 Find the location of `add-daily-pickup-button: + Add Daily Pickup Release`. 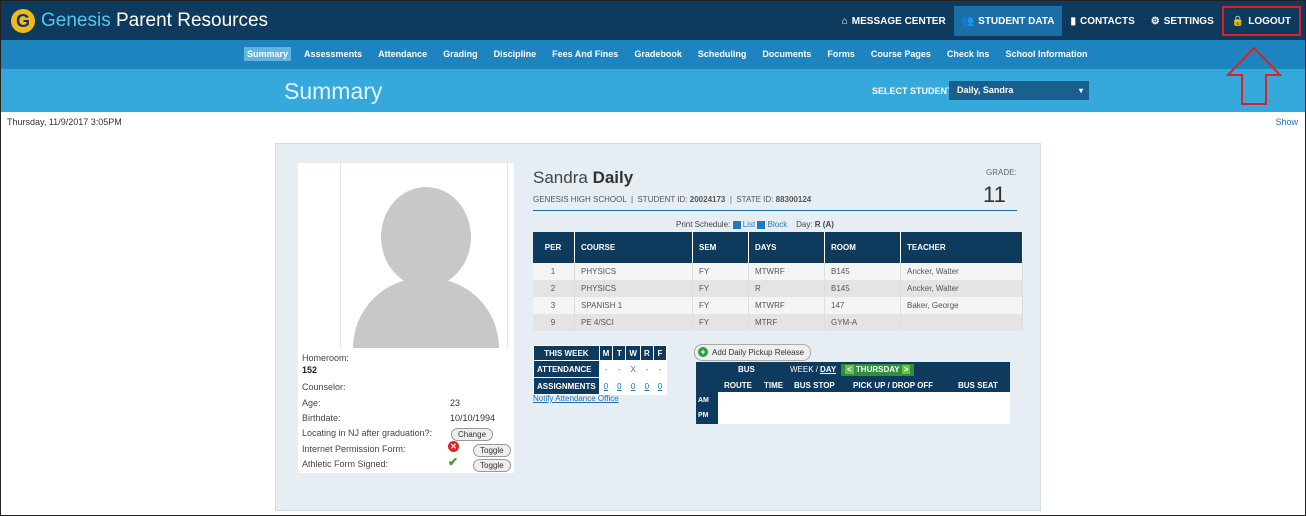

add-daily-pickup-button: + Add Daily Pickup Release is located at coordinates (753, 352).